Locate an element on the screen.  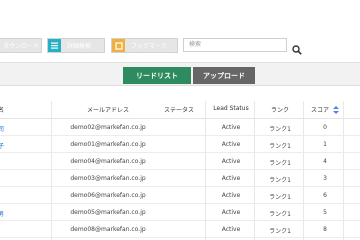
table-row: demo08@markefan.co.jp Active ランク1 8 is located at coordinates (180, 229).